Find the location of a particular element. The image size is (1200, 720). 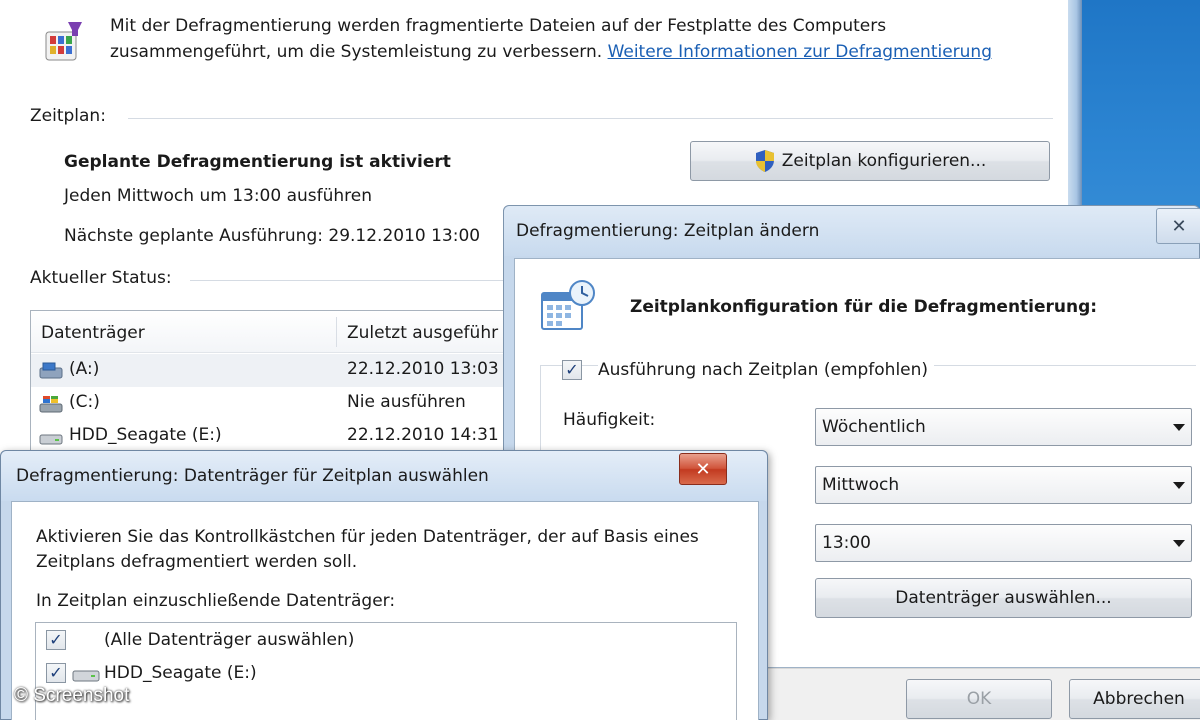

drive-list-header: Datenträger Zuletzt ausgeführ is located at coordinates (275, 332).